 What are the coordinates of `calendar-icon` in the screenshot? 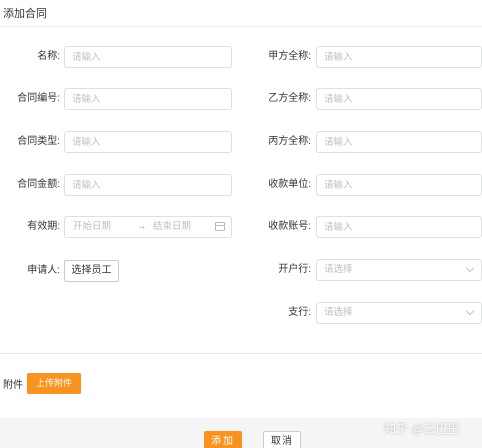 It's located at (220, 226).